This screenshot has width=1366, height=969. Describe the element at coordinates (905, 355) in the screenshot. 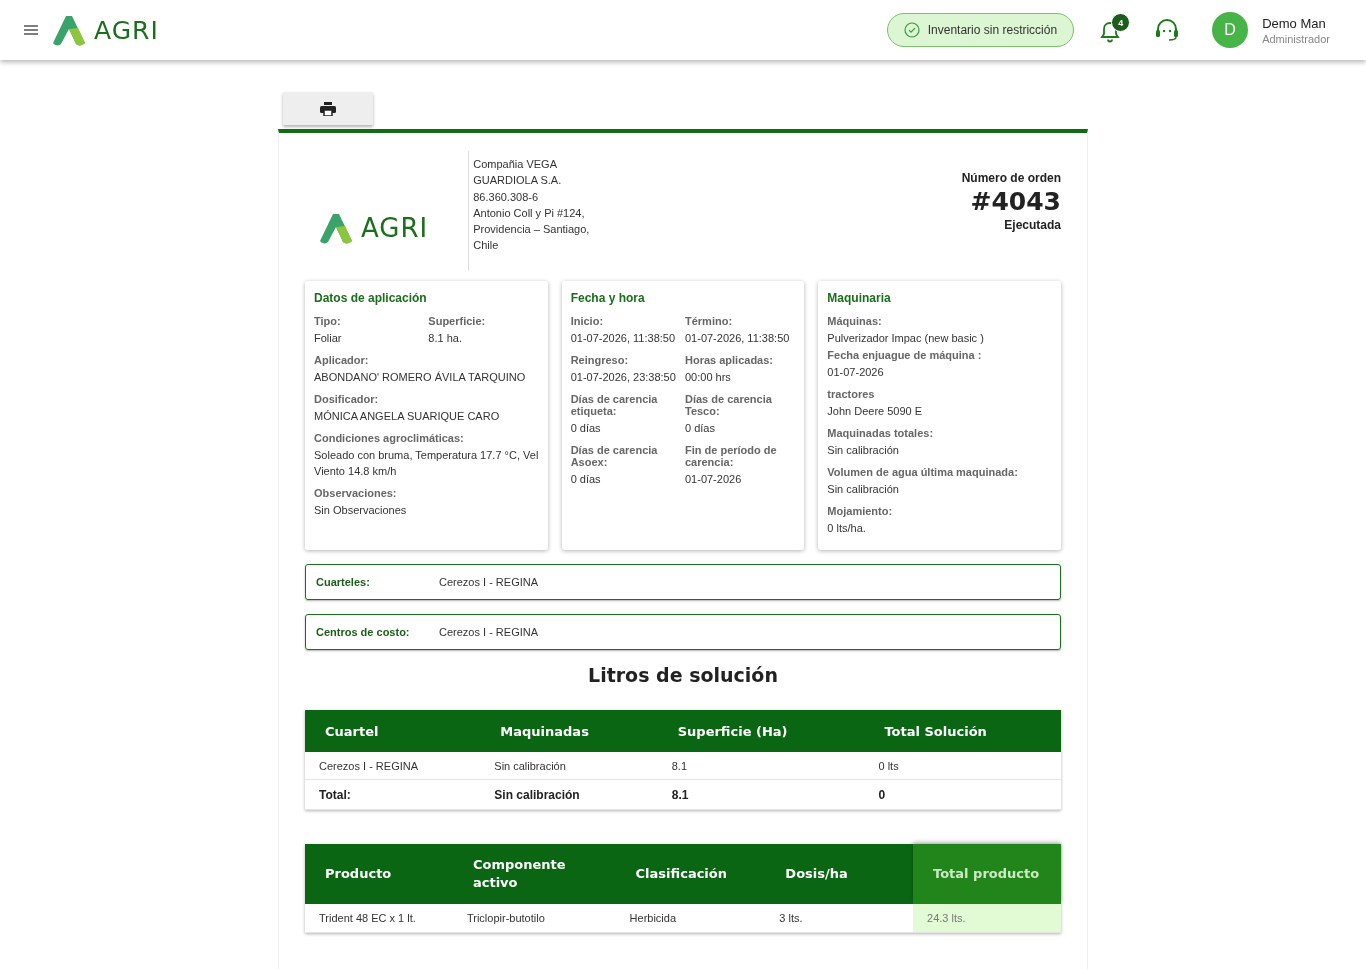

I see `field-label: Fecha enjuague de máquina :` at that location.